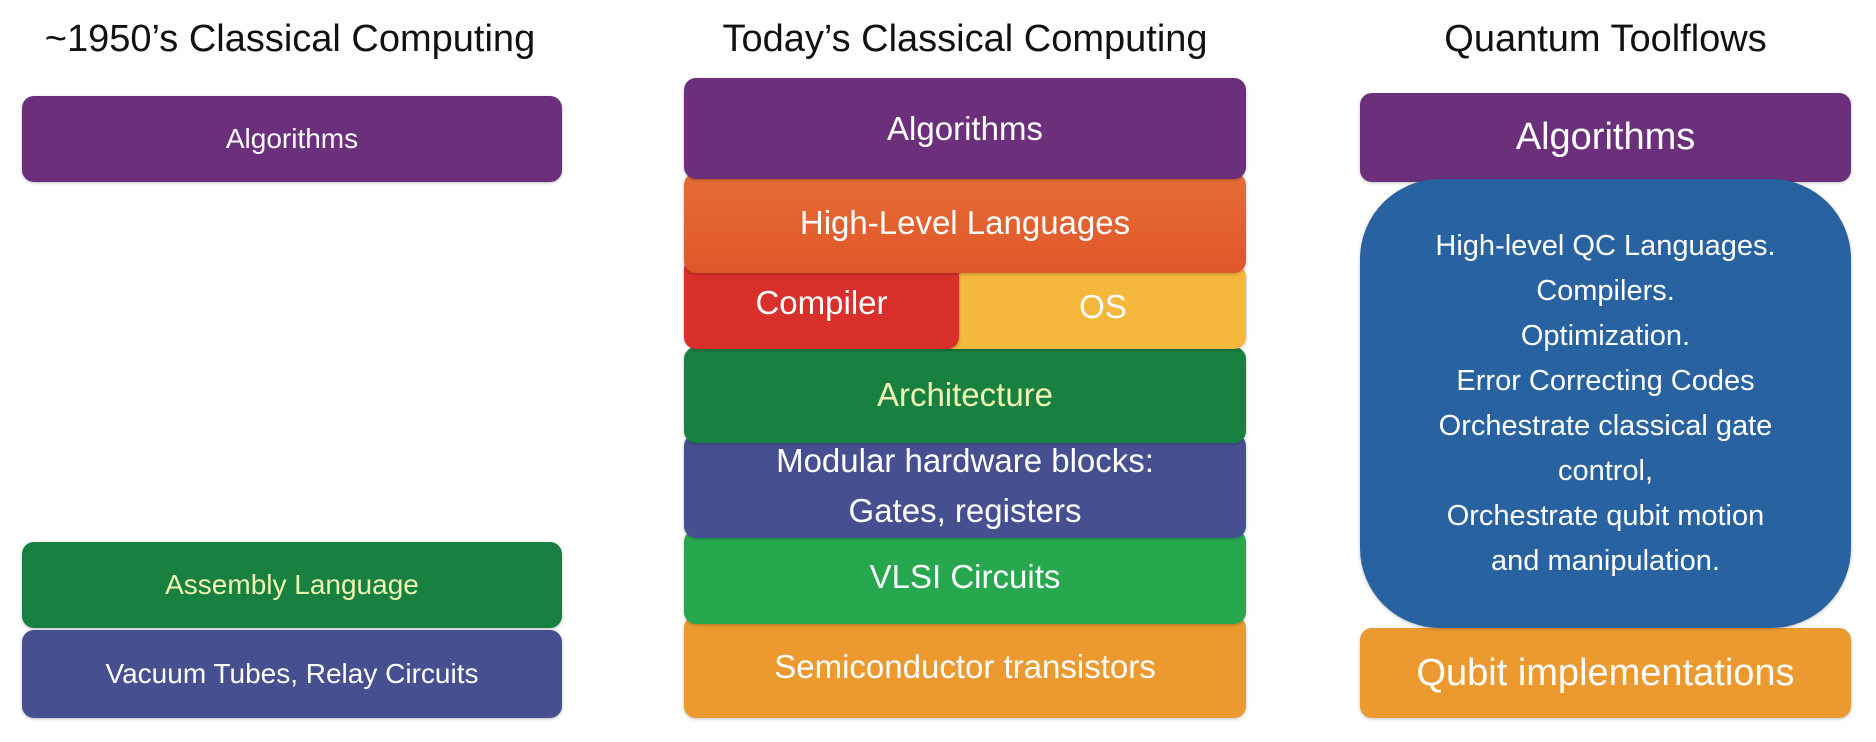 This screenshot has width=1876, height=742. Describe the element at coordinates (965, 39) in the screenshot. I see `column-title-today: Today’s Classical Computing` at that location.